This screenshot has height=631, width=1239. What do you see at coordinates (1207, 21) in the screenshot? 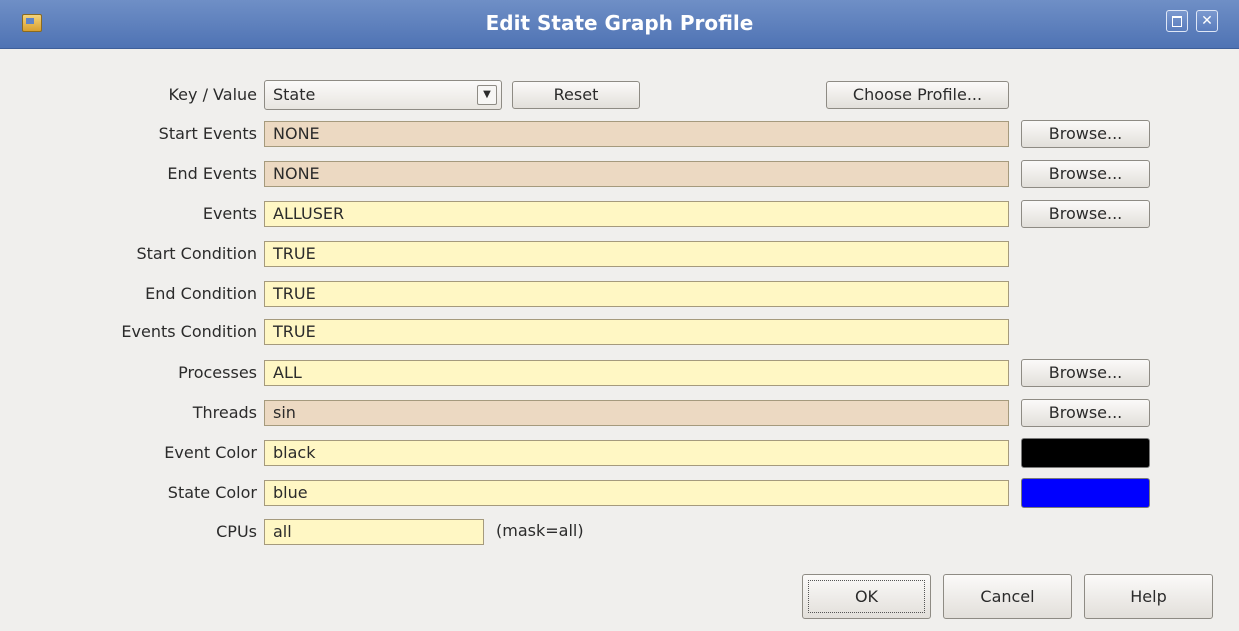
I see `close-button: ✕` at bounding box center [1207, 21].